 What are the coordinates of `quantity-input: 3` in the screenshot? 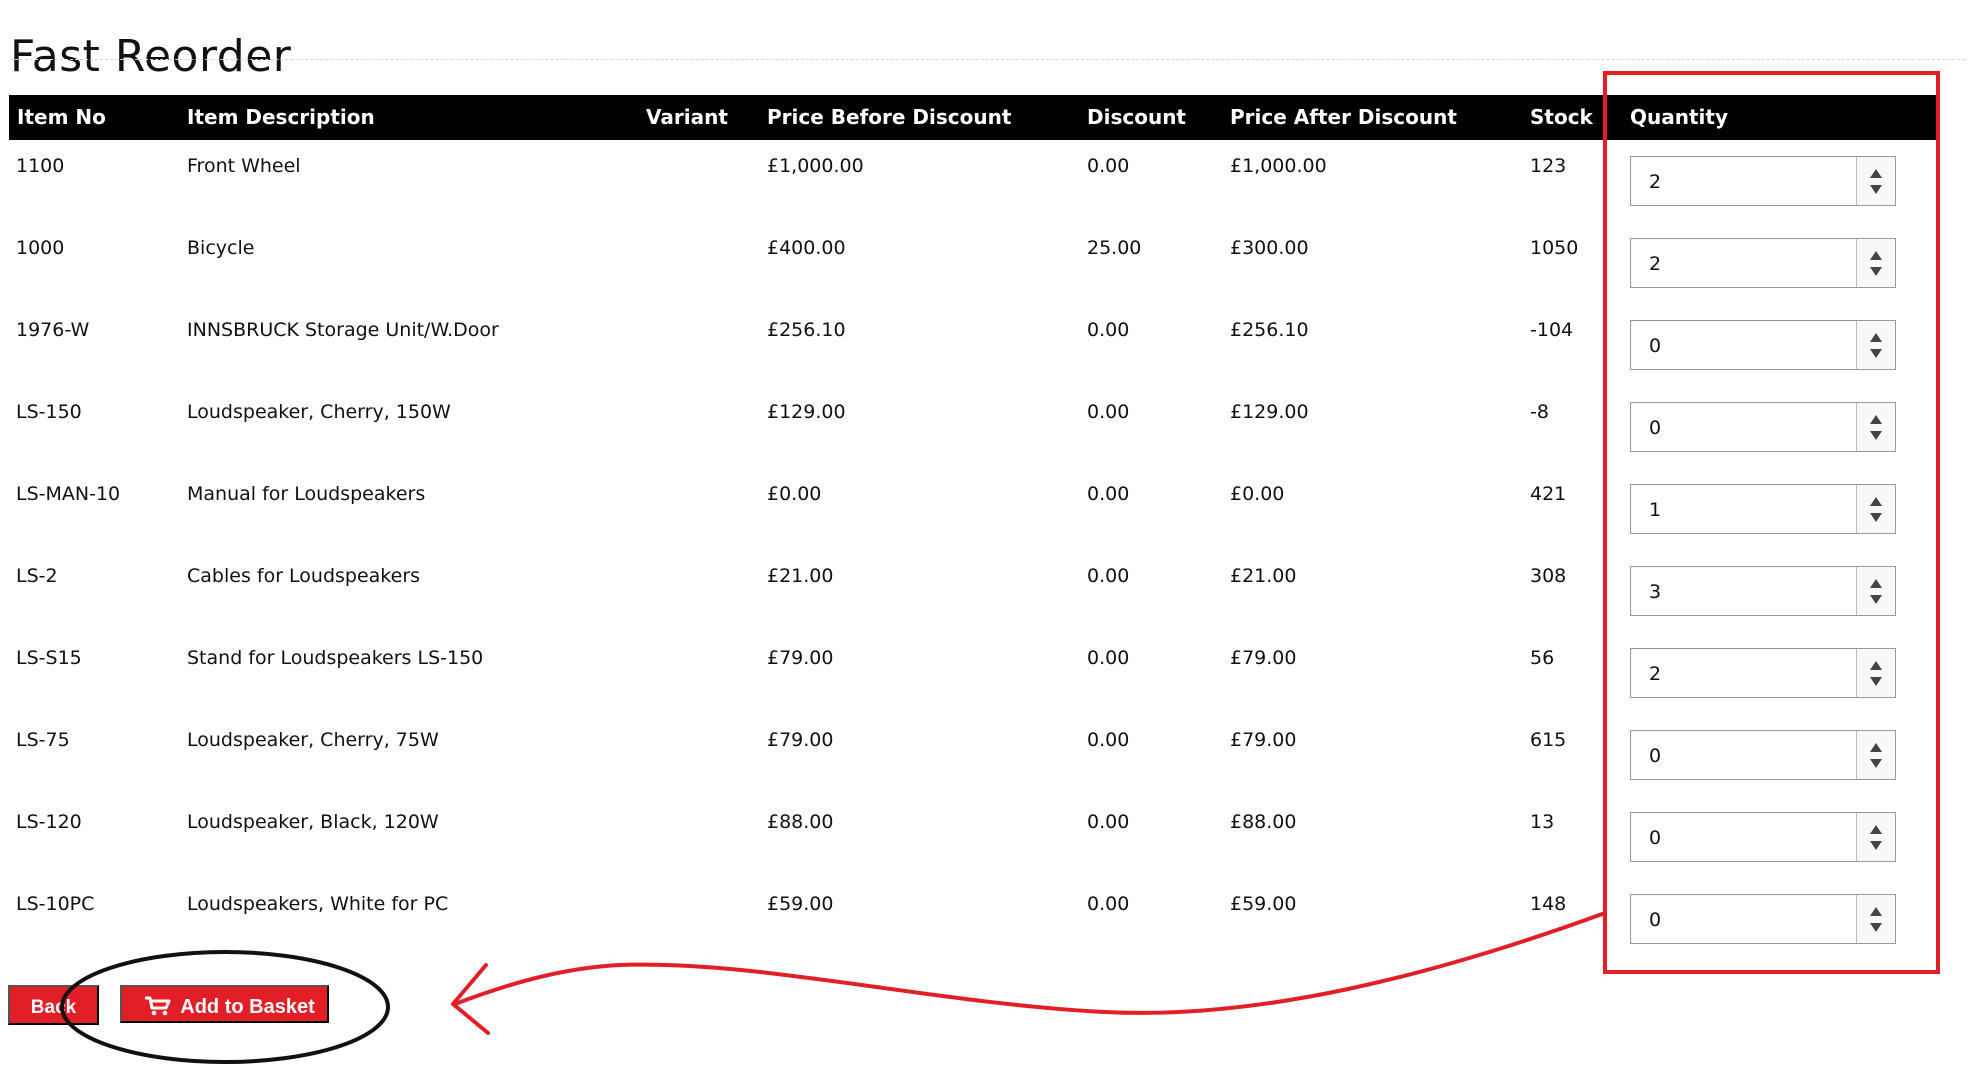 It's located at (1655, 592).